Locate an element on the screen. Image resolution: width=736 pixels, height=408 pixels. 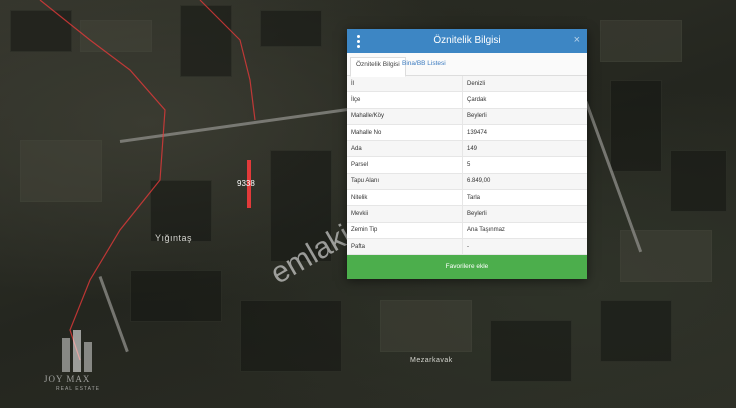
tab-building-list: Bina/BB Listesi is located at coordinates (424, 66).